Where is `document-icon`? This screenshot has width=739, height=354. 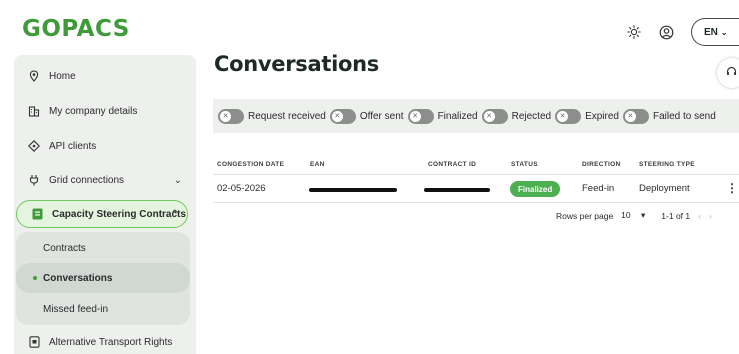
document-icon is located at coordinates (34, 342).